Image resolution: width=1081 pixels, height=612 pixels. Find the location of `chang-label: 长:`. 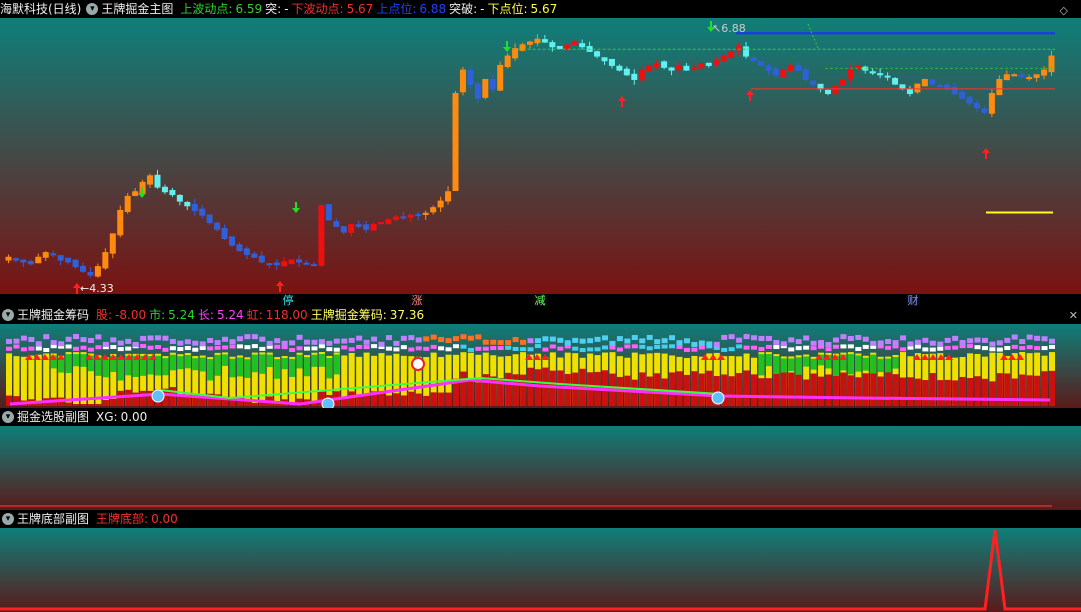

chang-label: 长: is located at coordinates (205, 315).